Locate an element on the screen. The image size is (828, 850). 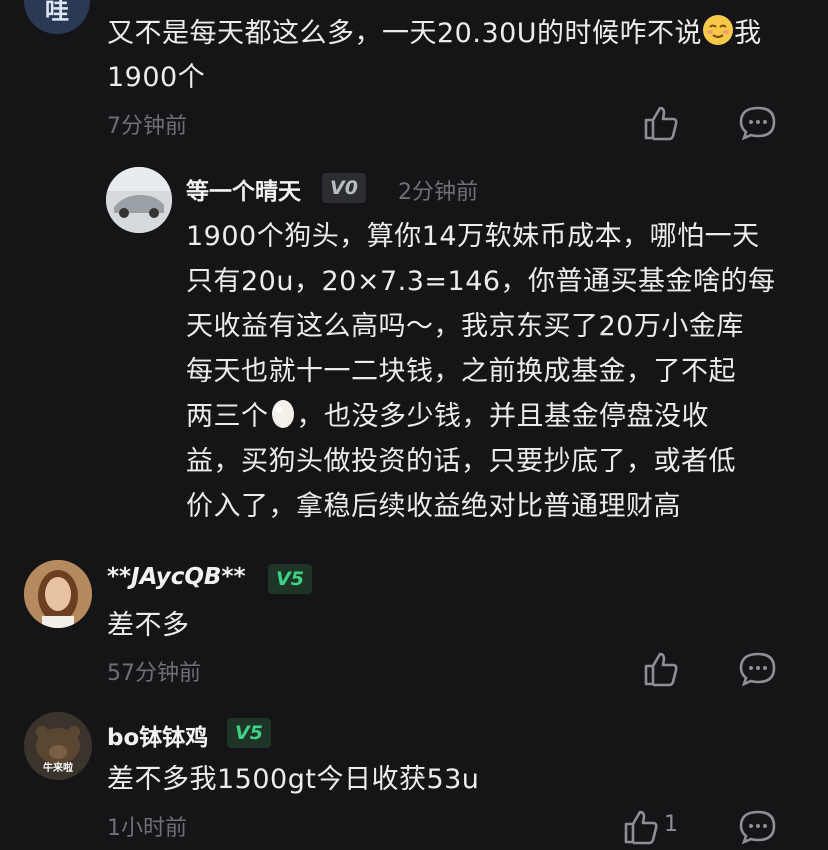
car-photo is located at coordinates (139, 200).